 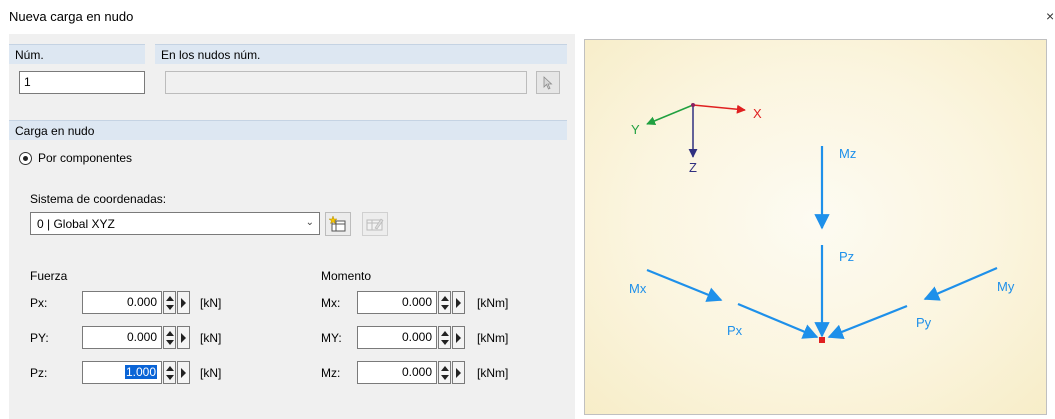 What do you see at coordinates (693, 167) in the screenshot?
I see `z-axis-label: Z` at bounding box center [693, 167].